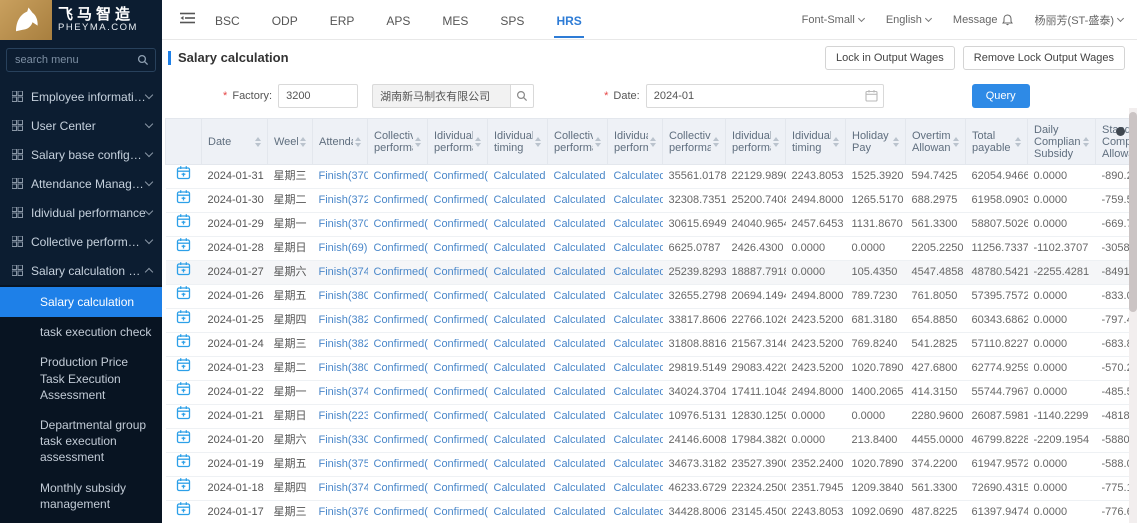 The height and width of the screenshot is (523, 1137). I want to click on cell: Confirmed(344, so click(397, 511).